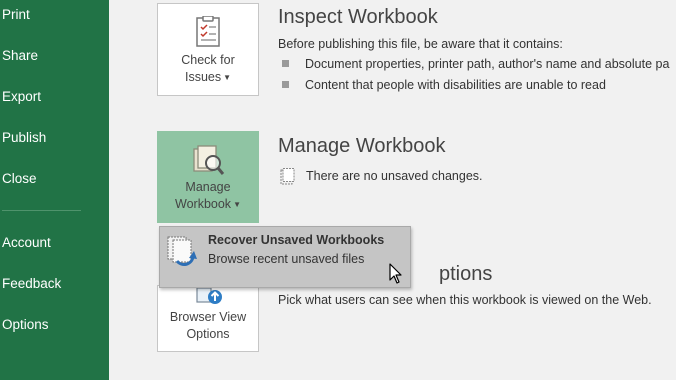 This screenshot has width=676, height=380. What do you see at coordinates (208, 49) in the screenshot?
I see `check-for-issues-button: Check for Issues ▼` at bounding box center [208, 49].